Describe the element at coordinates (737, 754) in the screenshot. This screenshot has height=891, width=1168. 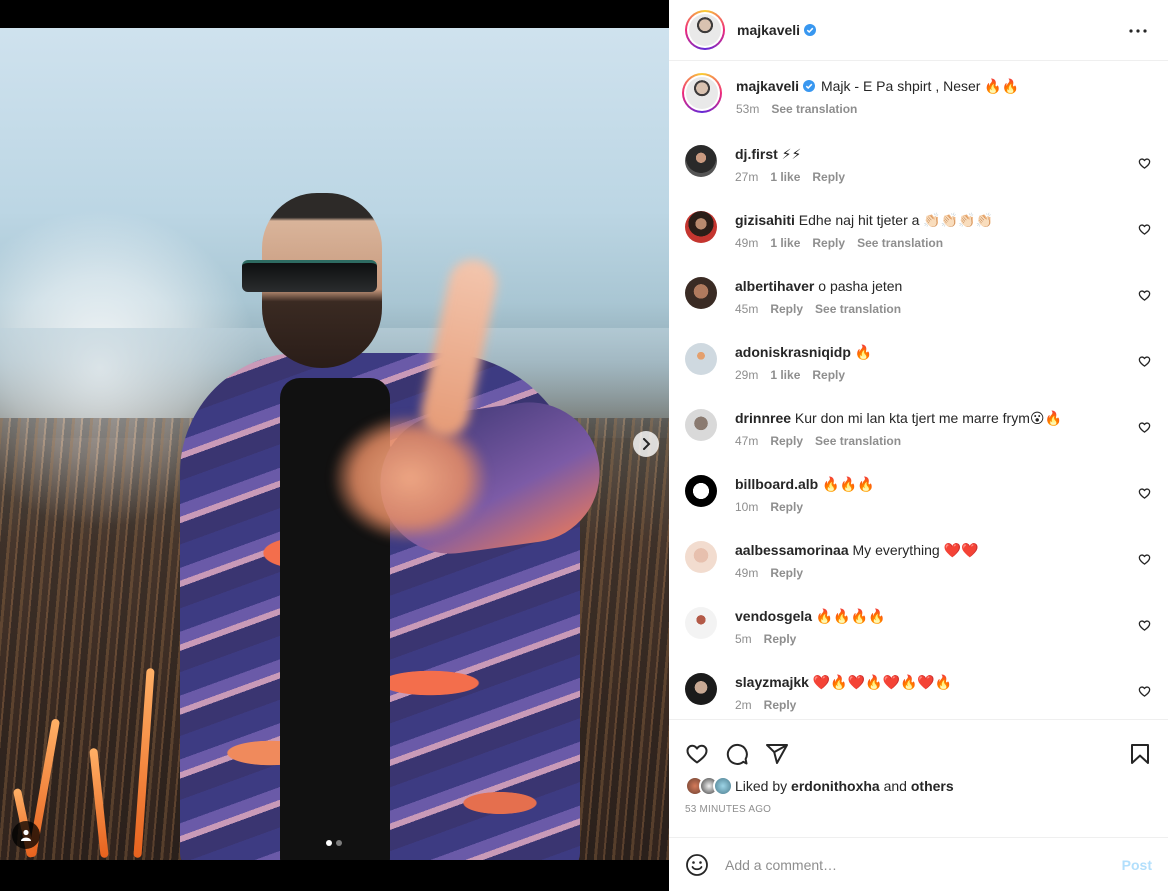
I see `comment-icon` at that location.